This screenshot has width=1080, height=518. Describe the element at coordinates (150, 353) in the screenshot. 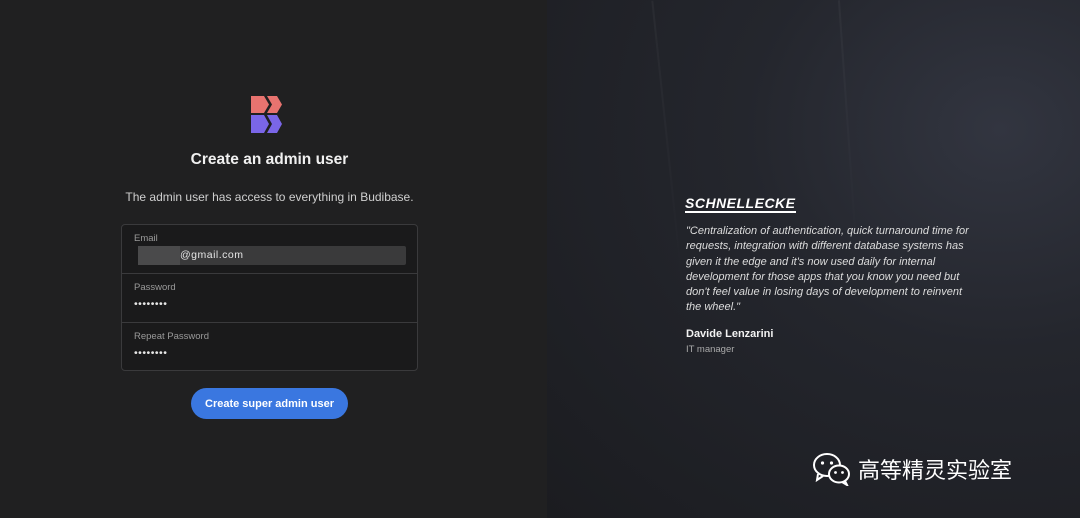

I see `repeat-password-input: ••••••••` at that location.